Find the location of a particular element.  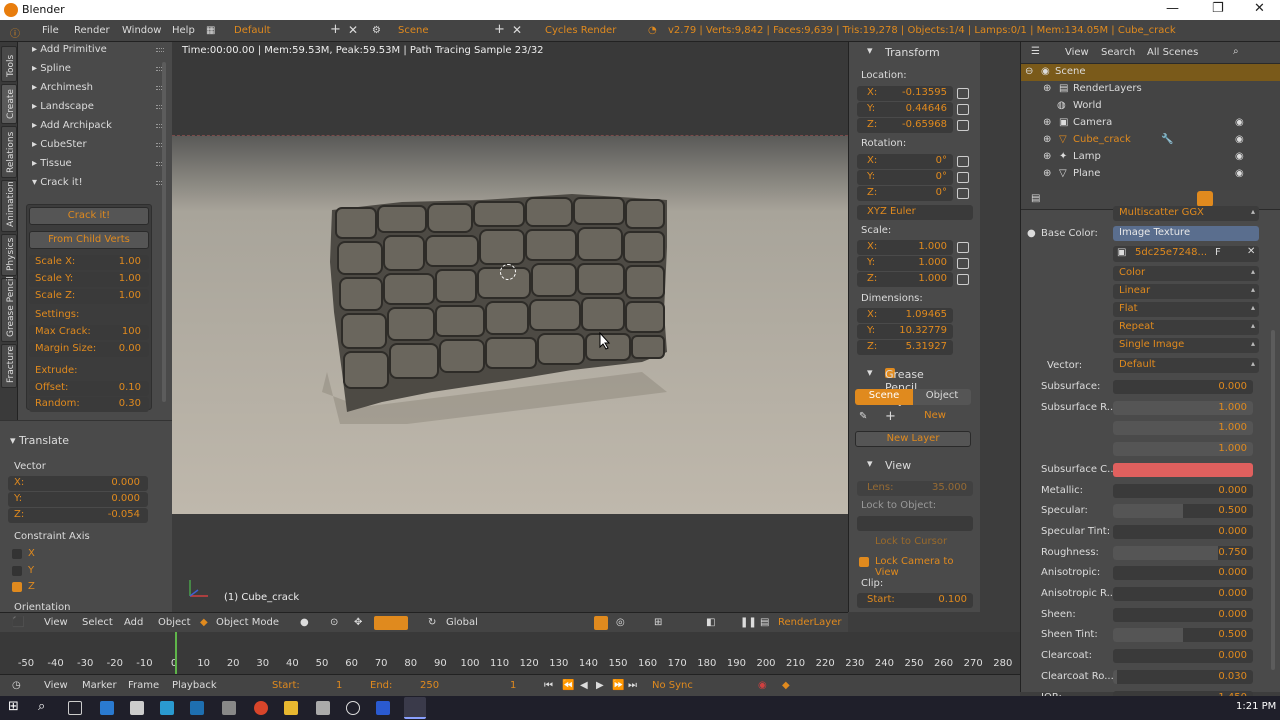

layer-toggle is located at coordinates (601, 623).